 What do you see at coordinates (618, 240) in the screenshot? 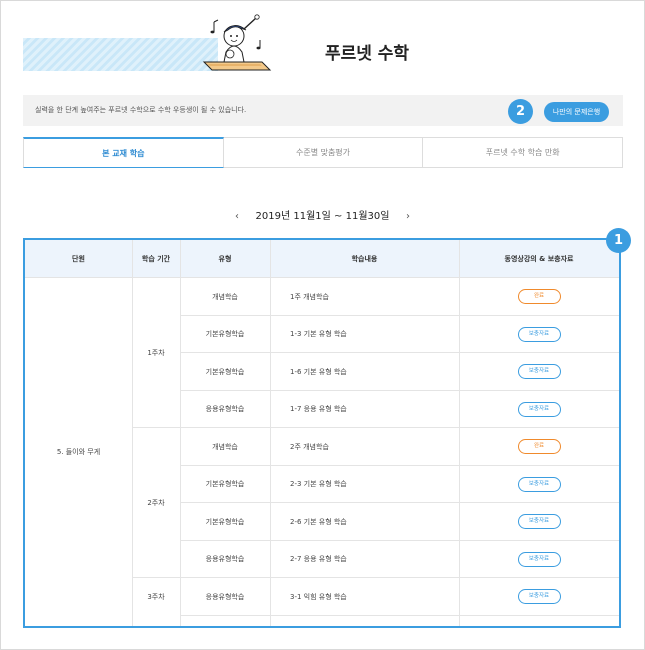
I see `callout-badge-1: 1` at bounding box center [618, 240].